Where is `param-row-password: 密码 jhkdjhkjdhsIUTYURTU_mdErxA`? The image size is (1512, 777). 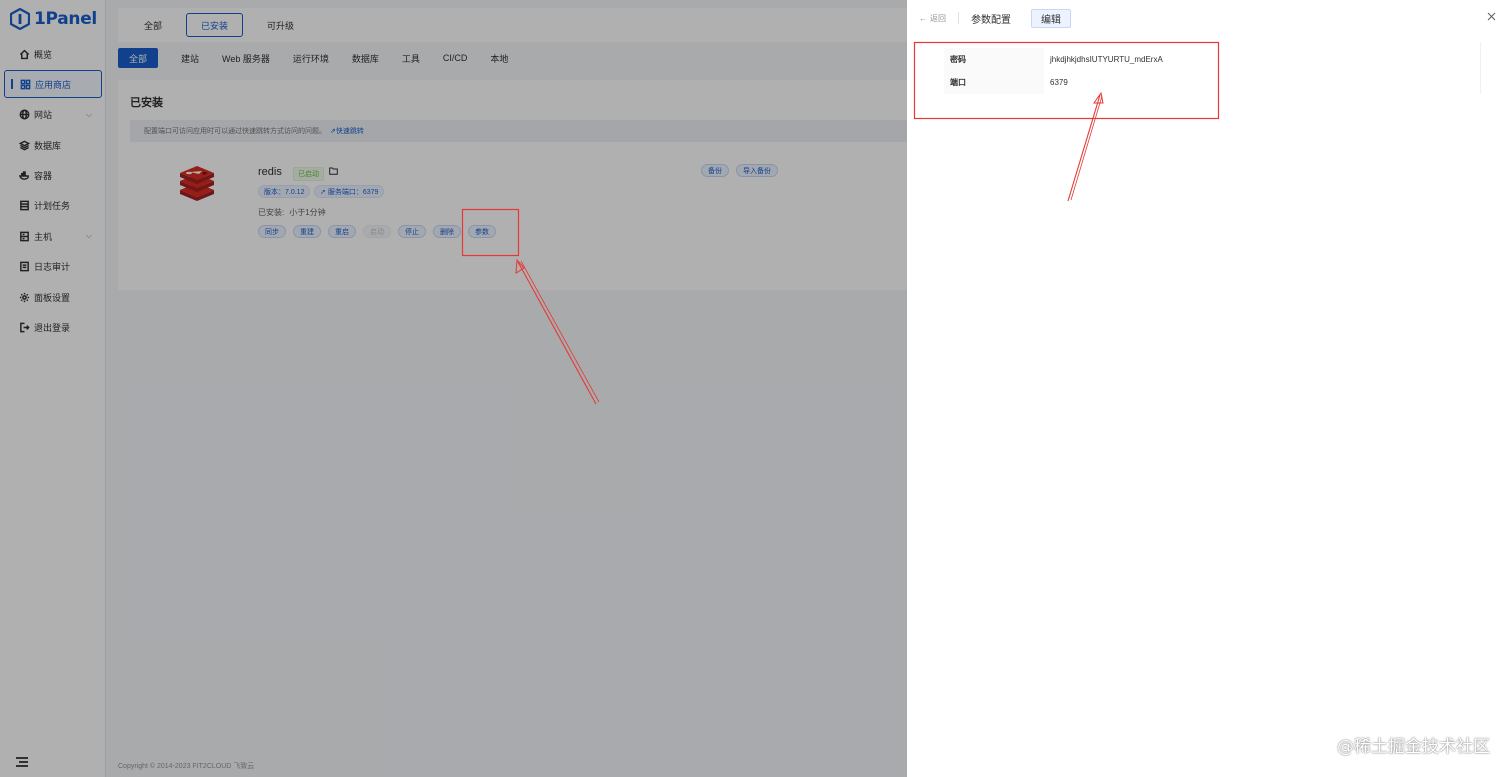 param-row-password: 密码 jhkdjhkjdhsIUTYURTU_mdErxA is located at coordinates (1212, 59).